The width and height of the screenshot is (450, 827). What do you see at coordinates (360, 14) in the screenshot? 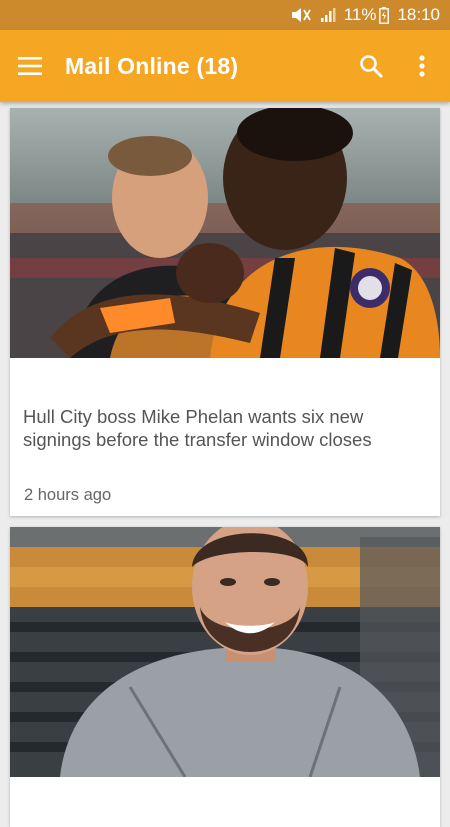
I see `battery-percent: 11%` at bounding box center [360, 14].